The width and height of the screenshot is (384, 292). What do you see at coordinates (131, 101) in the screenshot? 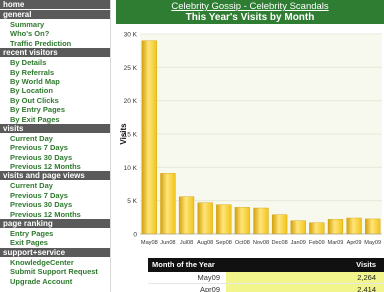
I see `y-tick-label: 20 K` at bounding box center [131, 101].